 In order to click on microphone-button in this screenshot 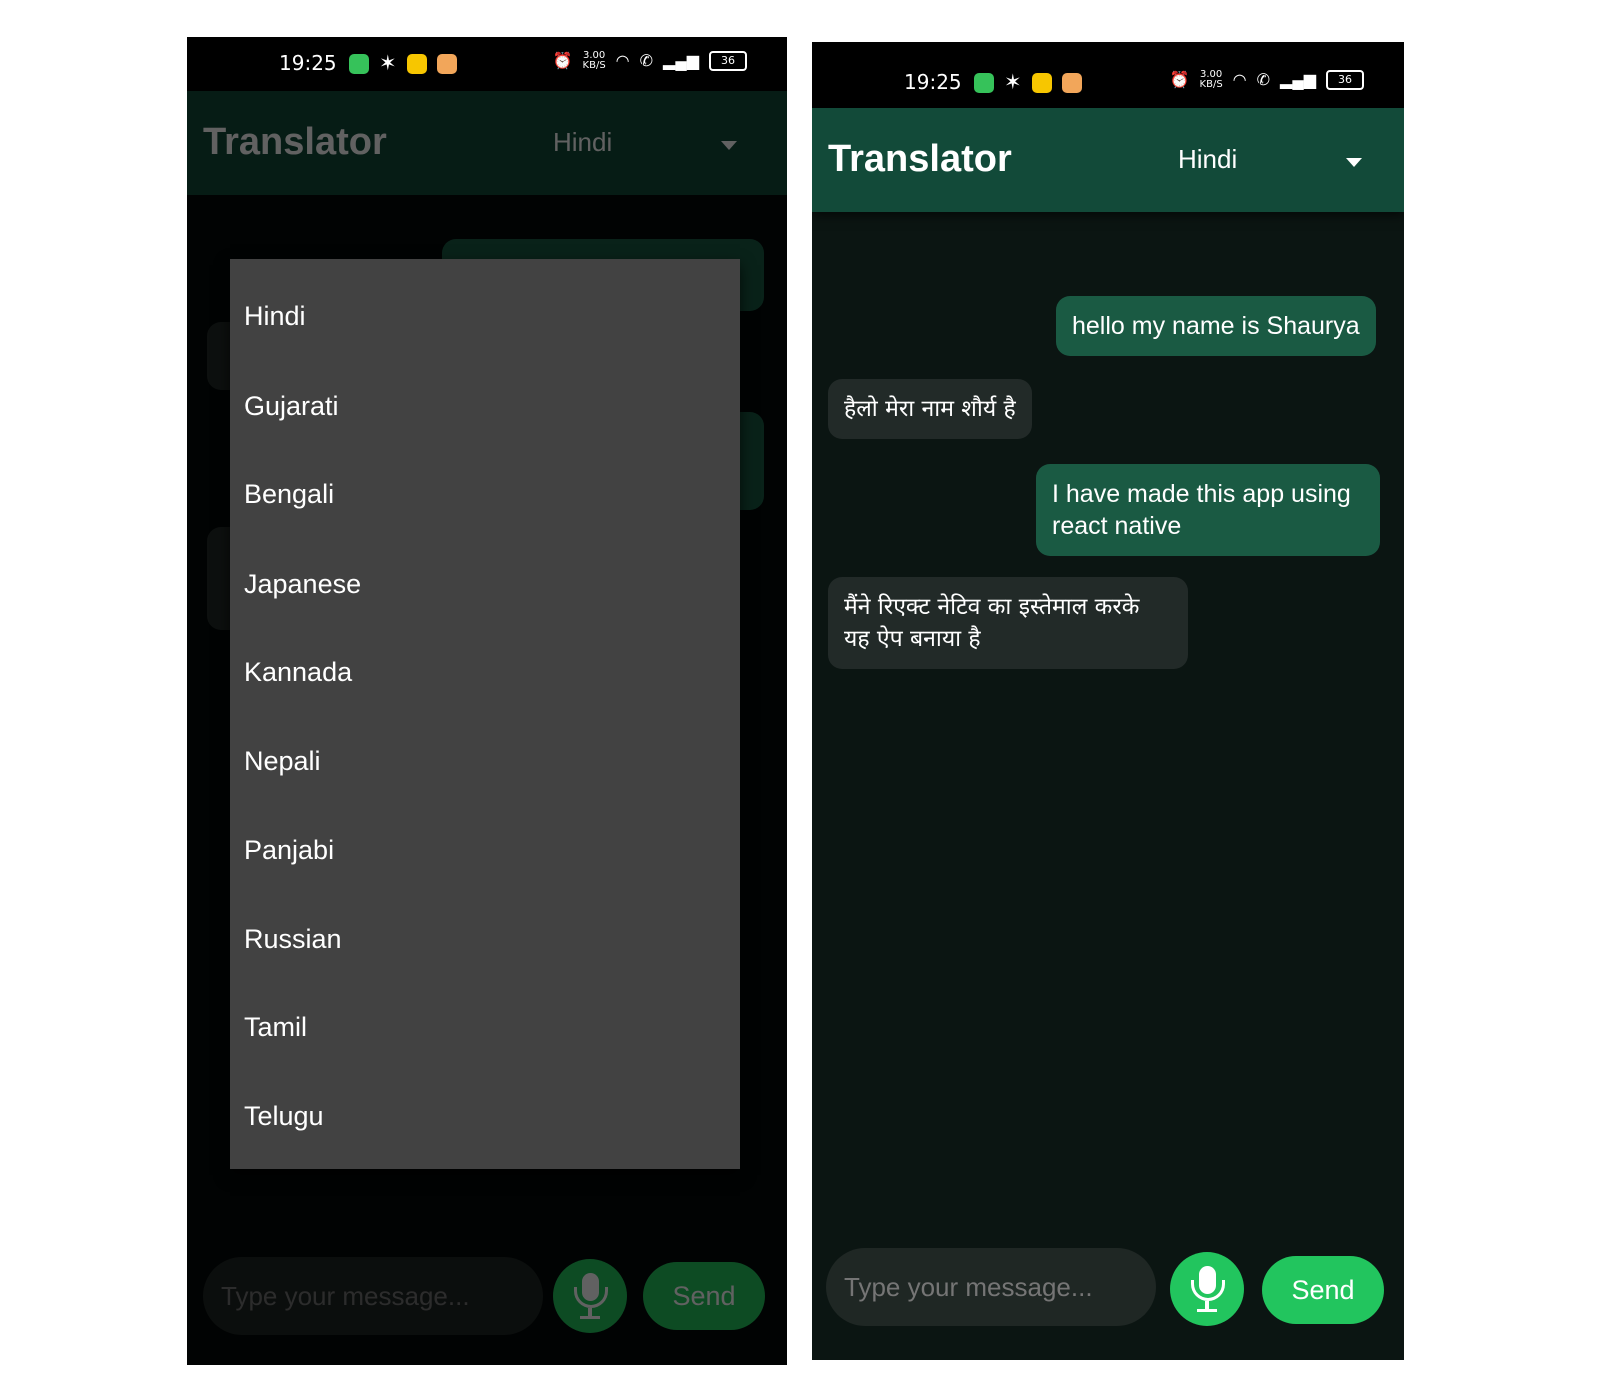, I will do `click(1207, 1289)`.